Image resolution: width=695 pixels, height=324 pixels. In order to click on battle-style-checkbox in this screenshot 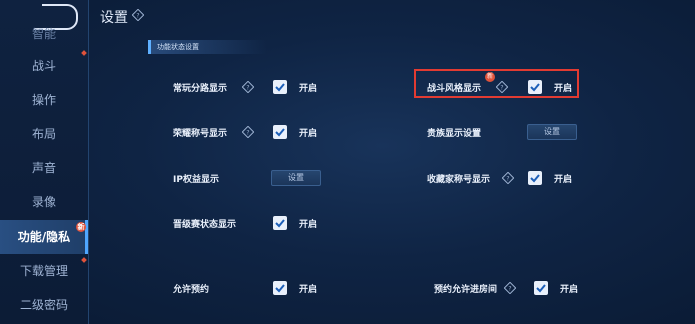, I will do `click(535, 87)`.